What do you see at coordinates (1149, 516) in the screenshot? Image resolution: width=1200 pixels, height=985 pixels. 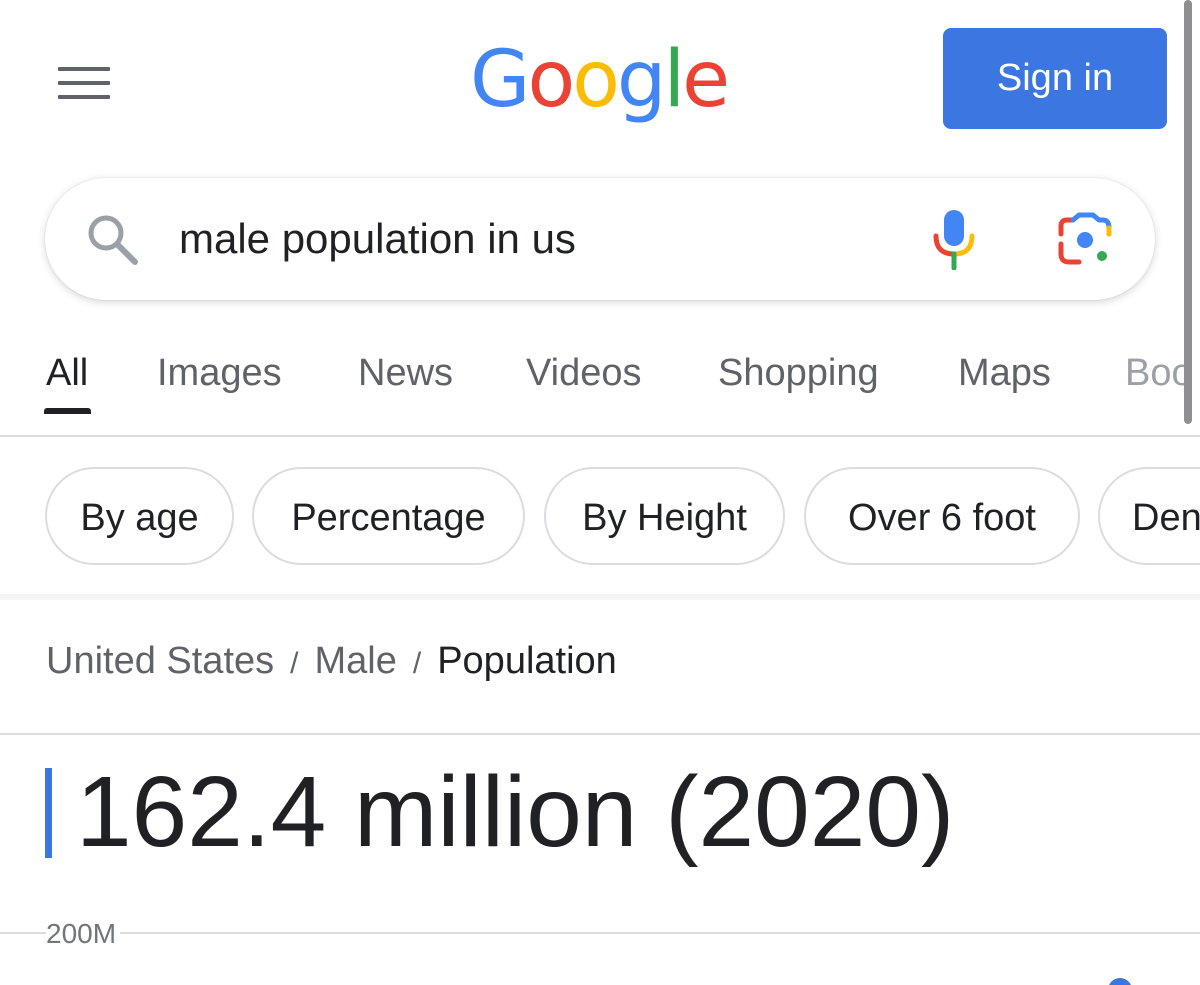 I see `chip-density: Den` at bounding box center [1149, 516].